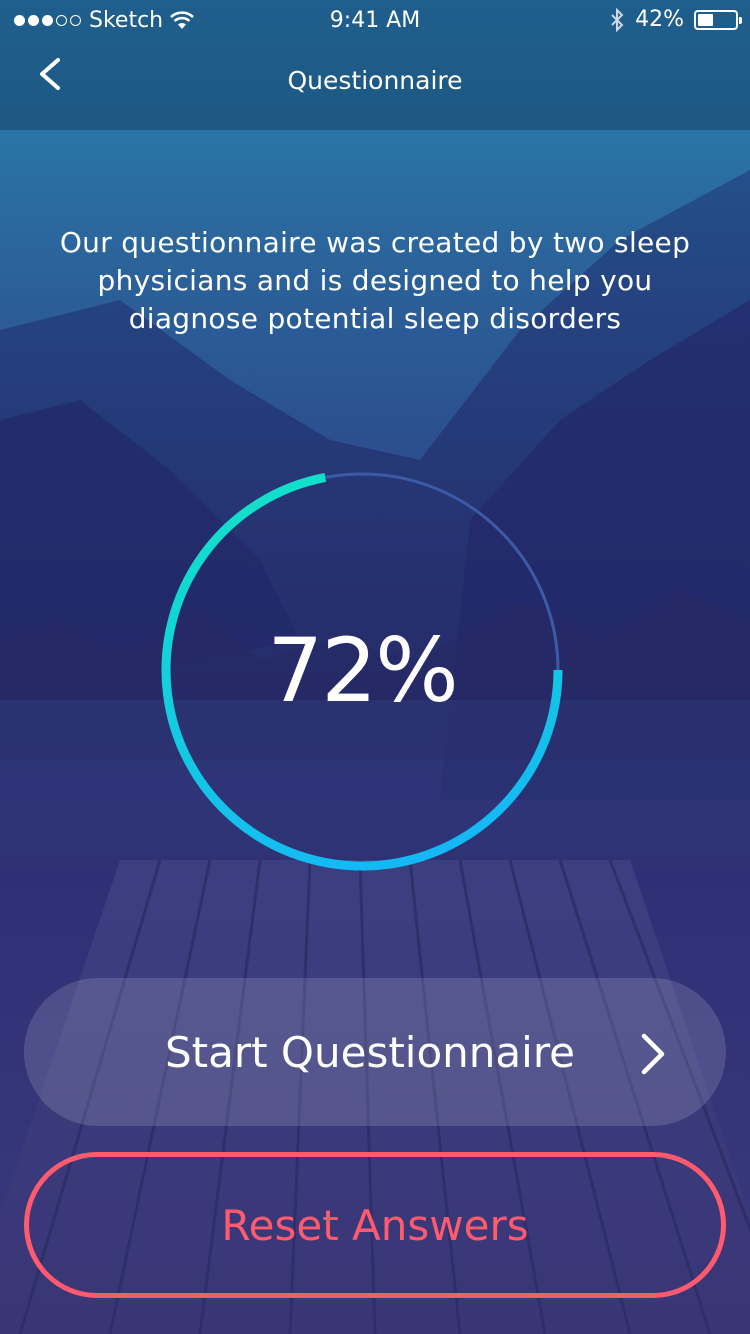 This screenshot has height=1334, width=750. What do you see at coordinates (375, 80) in the screenshot?
I see `page-title: Questionnaire` at bounding box center [375, 80].